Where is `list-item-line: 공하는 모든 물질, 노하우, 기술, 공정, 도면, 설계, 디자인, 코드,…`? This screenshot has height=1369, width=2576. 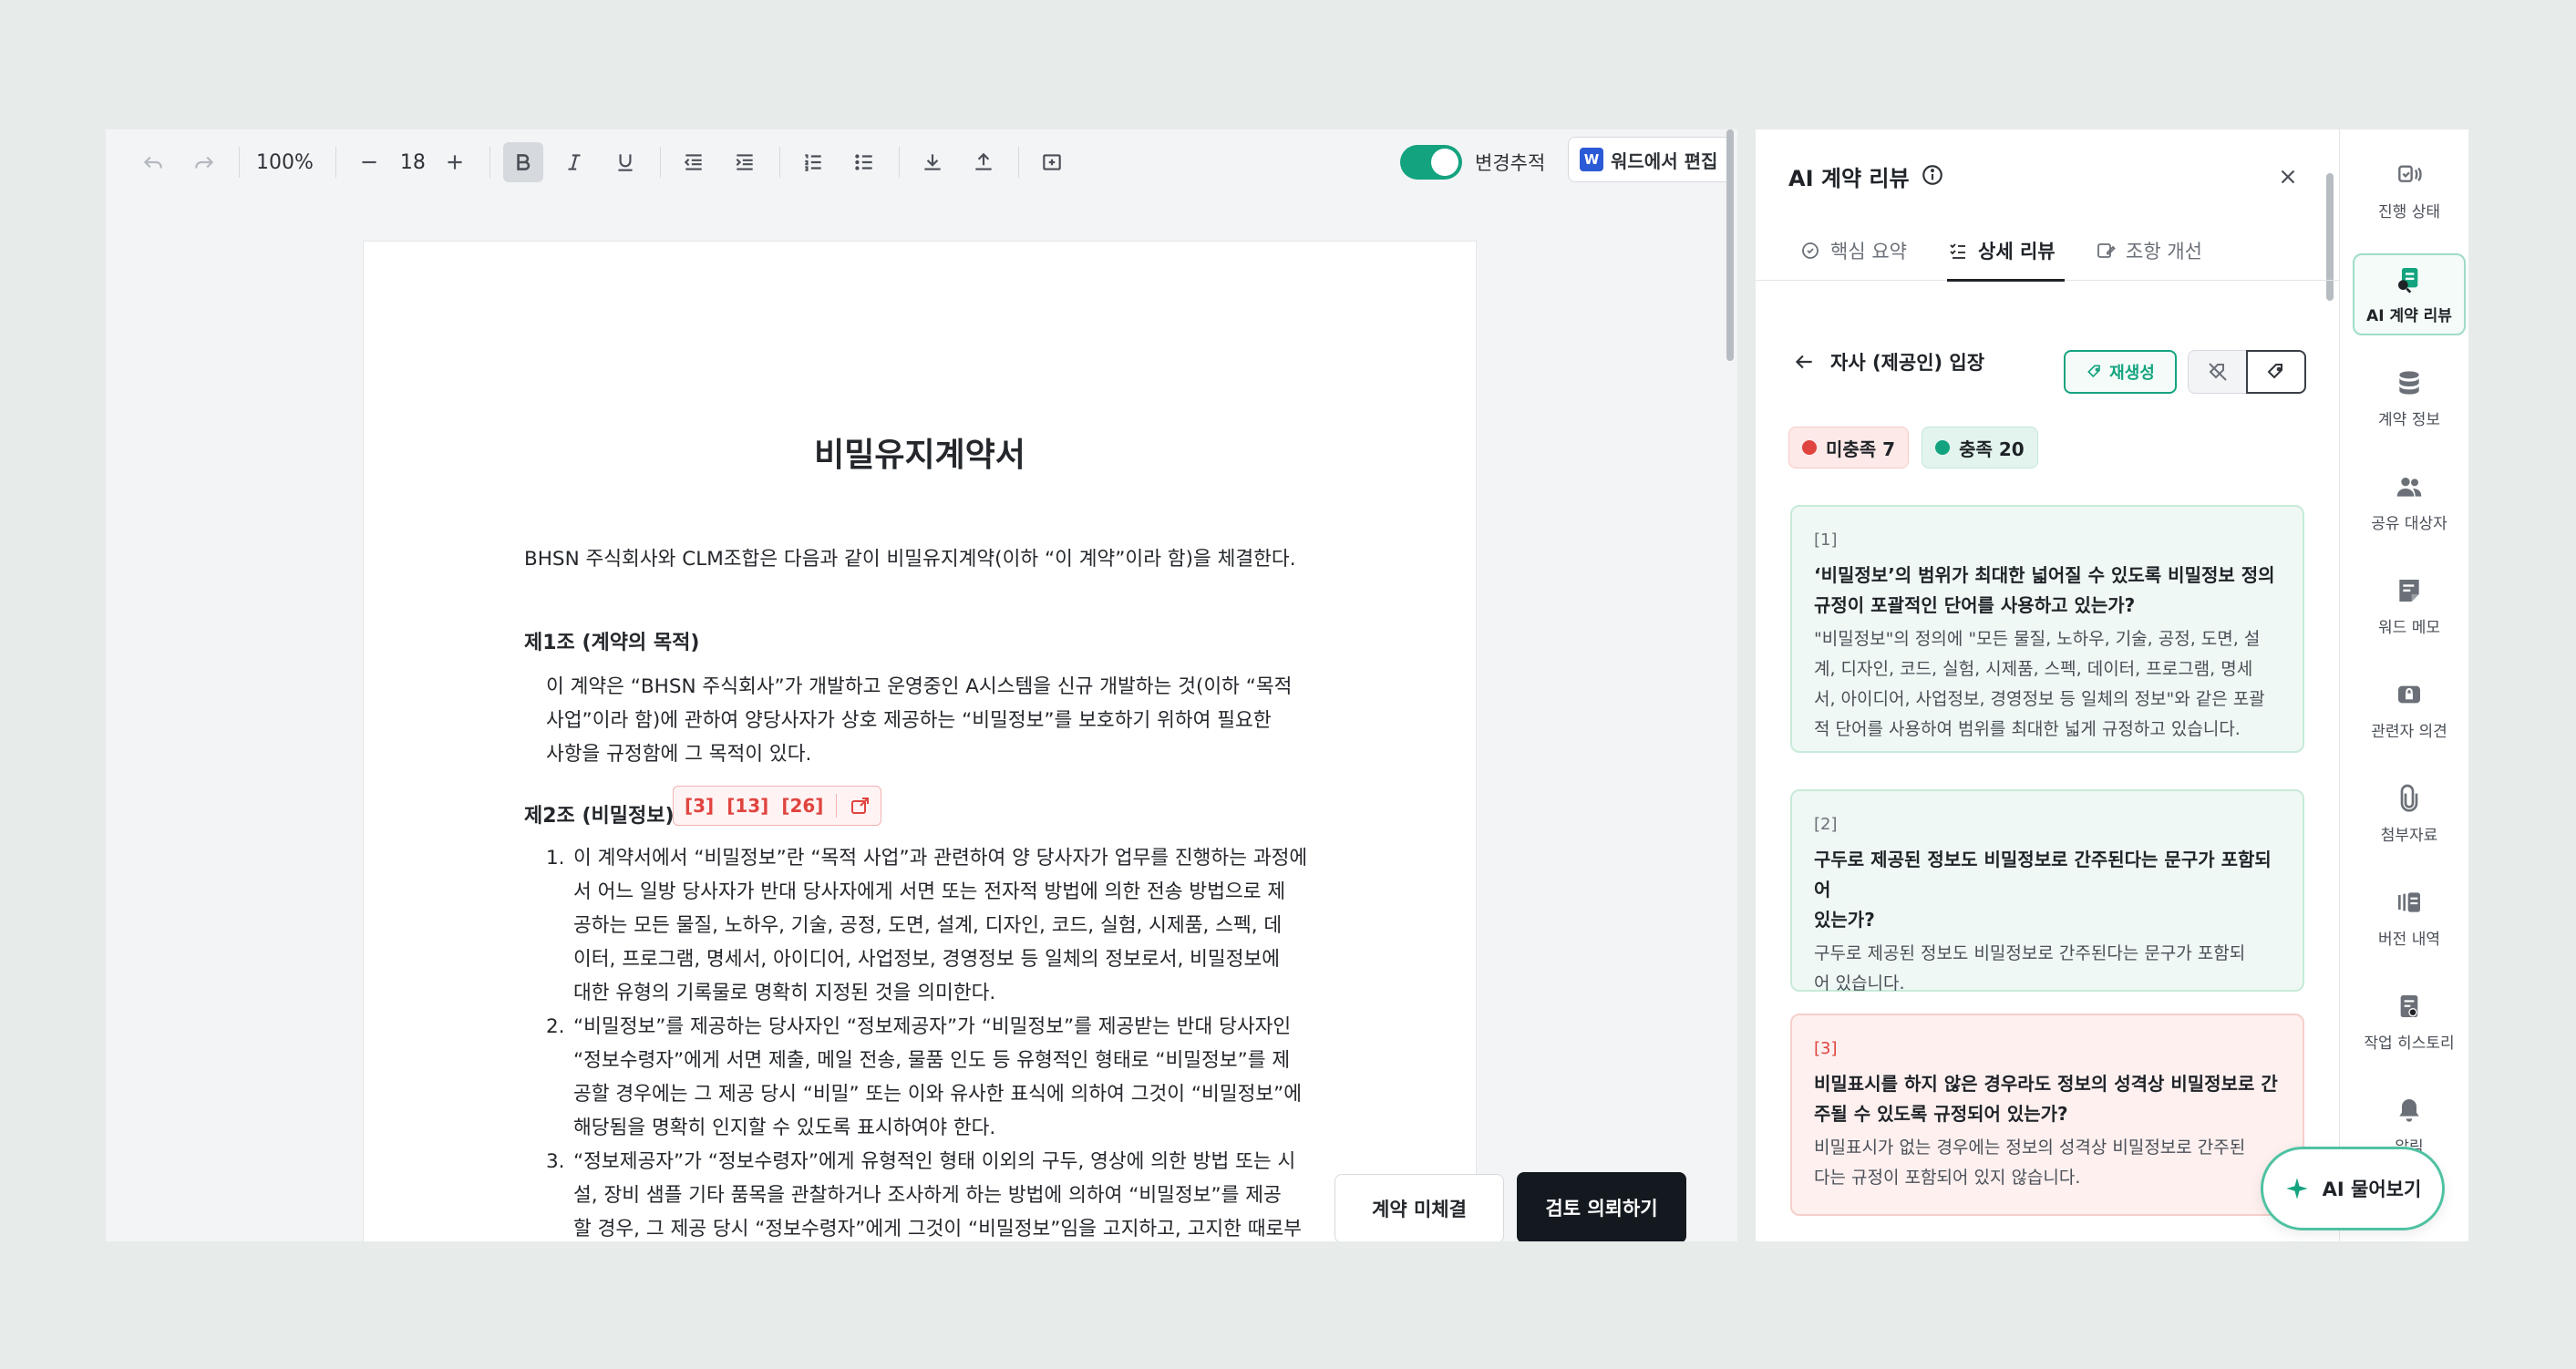
list-item-line: 공하는 모든 물질, 노하우, 기술, 공정, 도면, 설계, 디자인, 코드,… is located at coordinates (928, 925).